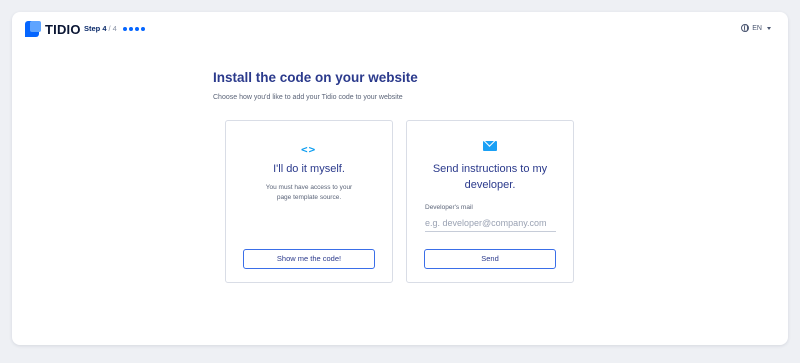  I want to click on show-code-button: Show me the code!, so click(309, 259).